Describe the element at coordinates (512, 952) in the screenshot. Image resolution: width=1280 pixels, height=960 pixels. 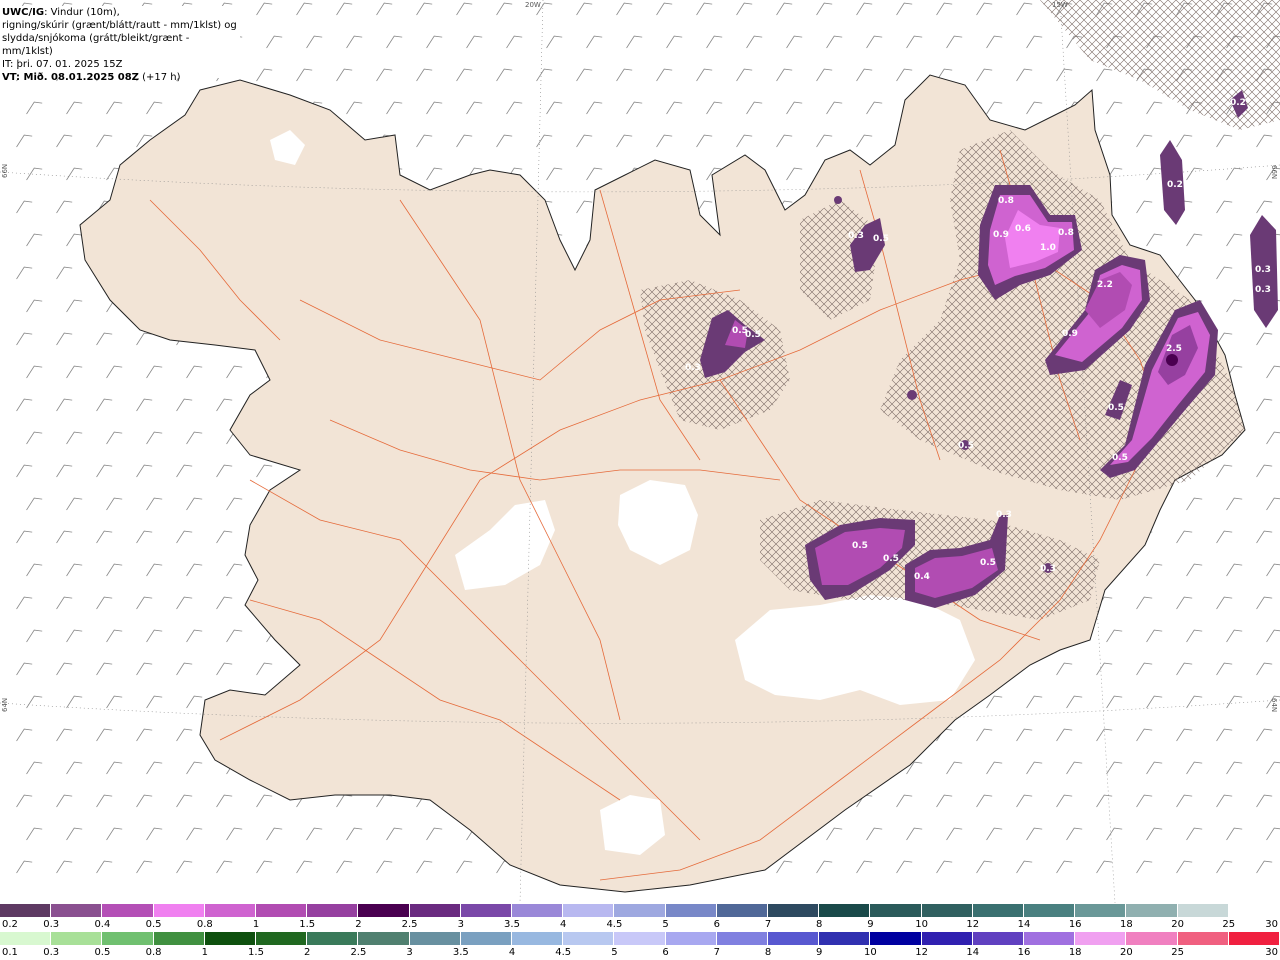
I see `scale-tick-label: 4` at that location.